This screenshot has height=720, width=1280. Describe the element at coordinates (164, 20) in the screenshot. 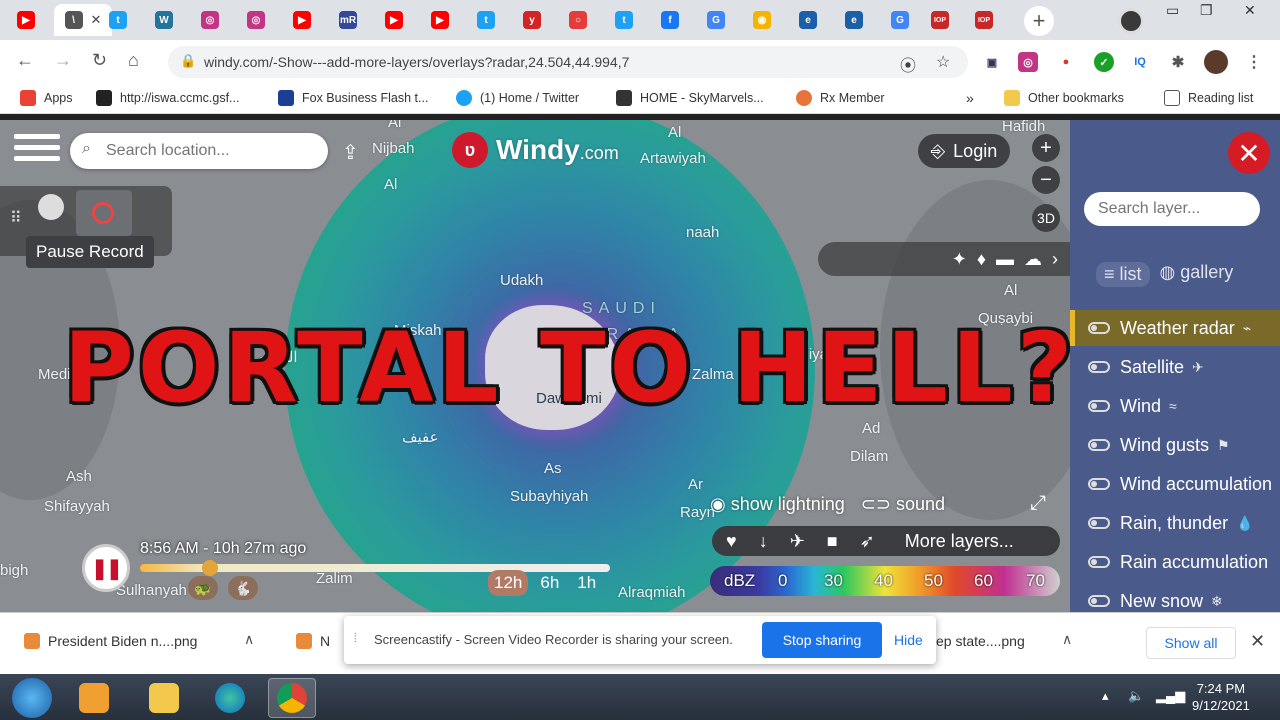

I see `browser-tab: W` at that location.